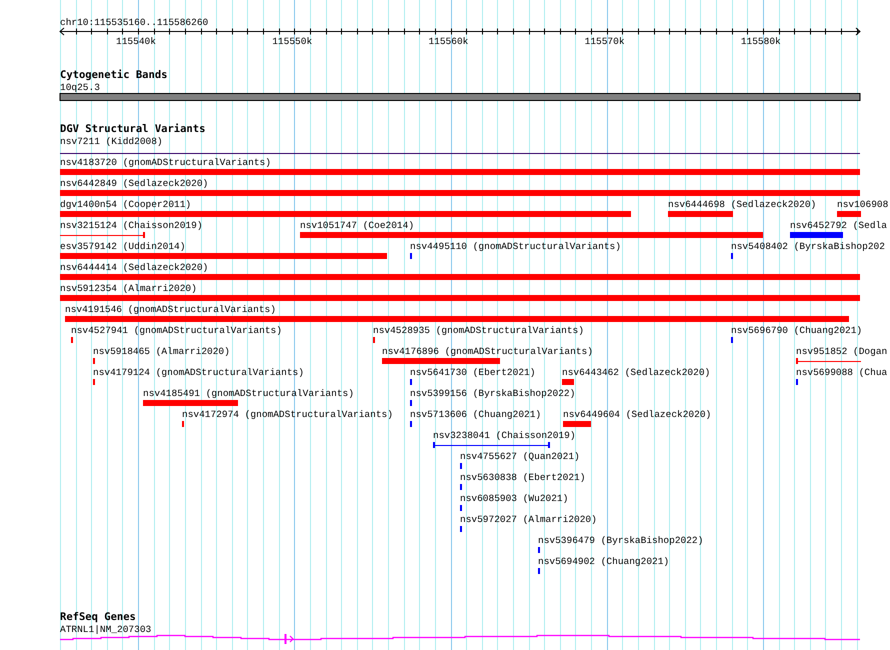  What do you see at coordinates (493, 393) in the screenshot?
I see `variant-label: nsv5399156 (ByrskaBishop2022)` at bounding box center [493, 393].